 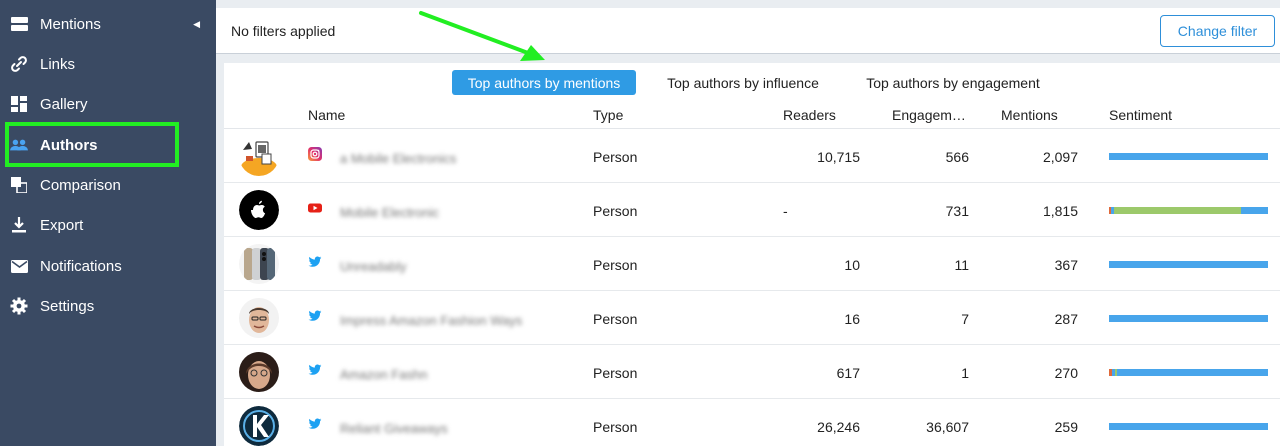 I want to click on column-header-type: Type, so click(x=608, y=115).